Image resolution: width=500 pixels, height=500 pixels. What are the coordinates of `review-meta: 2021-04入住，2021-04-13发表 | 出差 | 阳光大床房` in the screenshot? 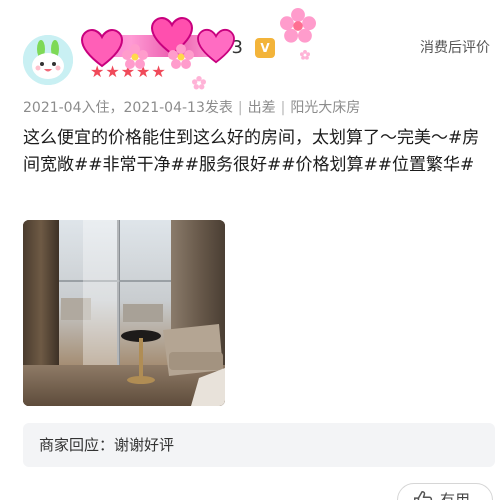 It's located at (192, 108).